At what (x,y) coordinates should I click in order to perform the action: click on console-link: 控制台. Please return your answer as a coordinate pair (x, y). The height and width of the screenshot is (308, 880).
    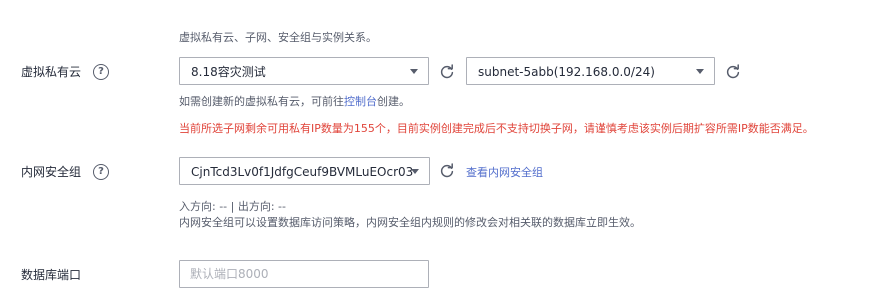
    Looking at the image, I should click on (360, 101).